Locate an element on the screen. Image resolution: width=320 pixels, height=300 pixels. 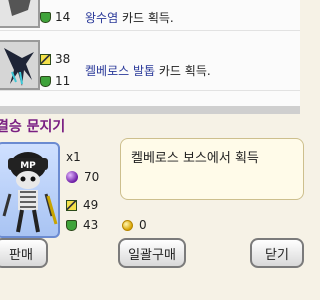
card-name: 켈베로스 발톱 is located at coordinates (120, 71).